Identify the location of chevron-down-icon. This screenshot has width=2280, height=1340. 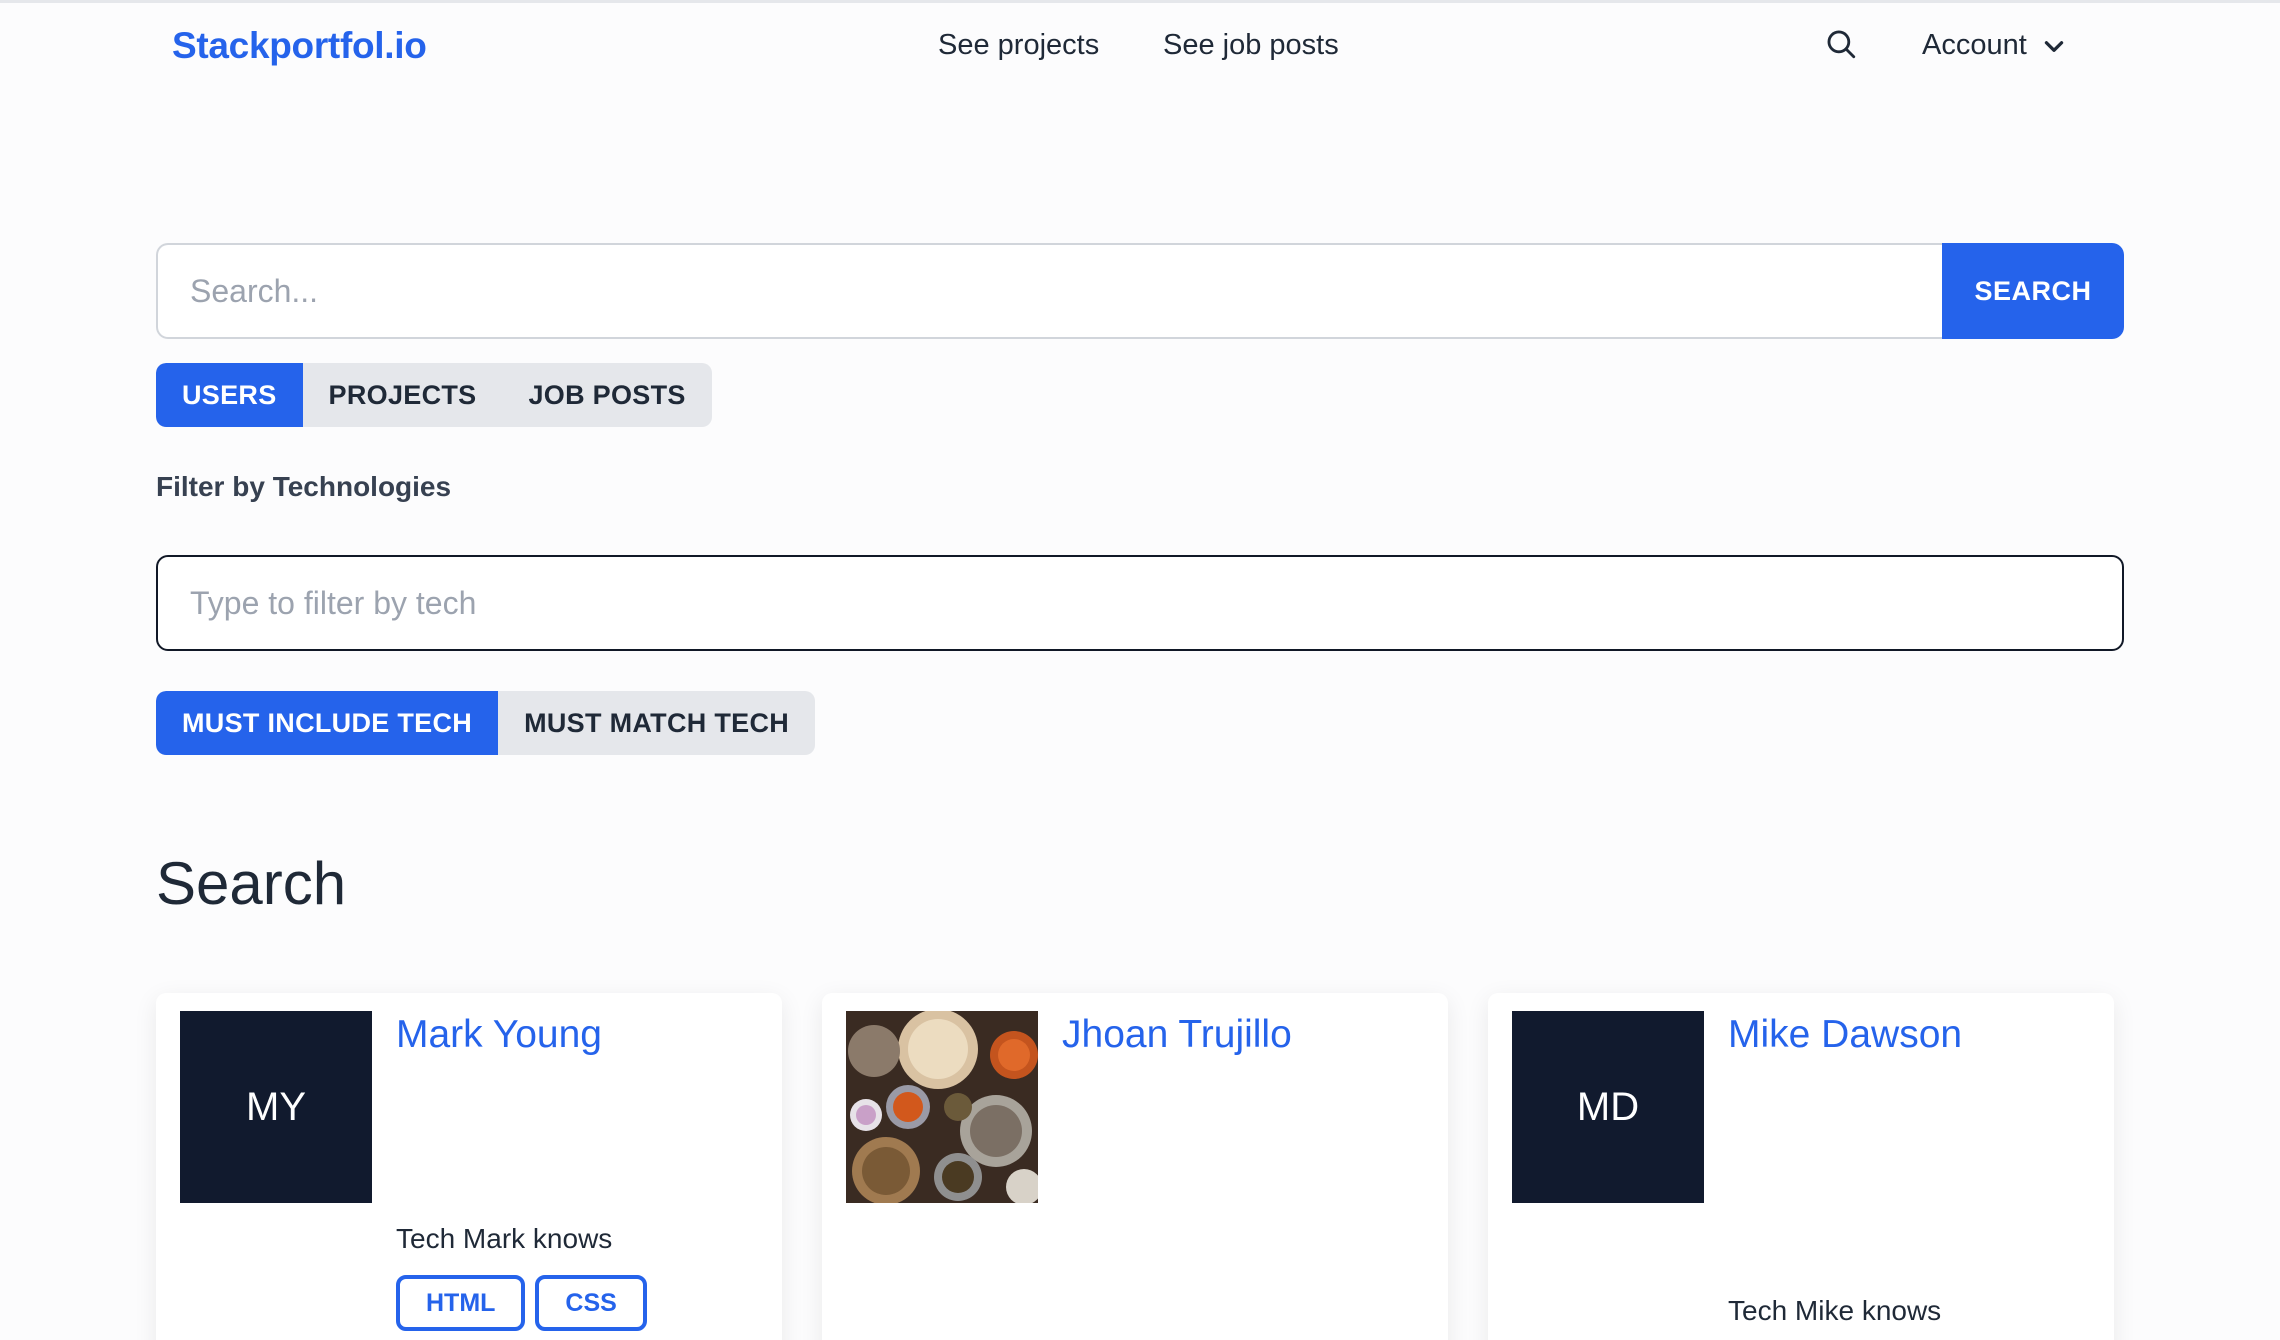
(2054, 46).